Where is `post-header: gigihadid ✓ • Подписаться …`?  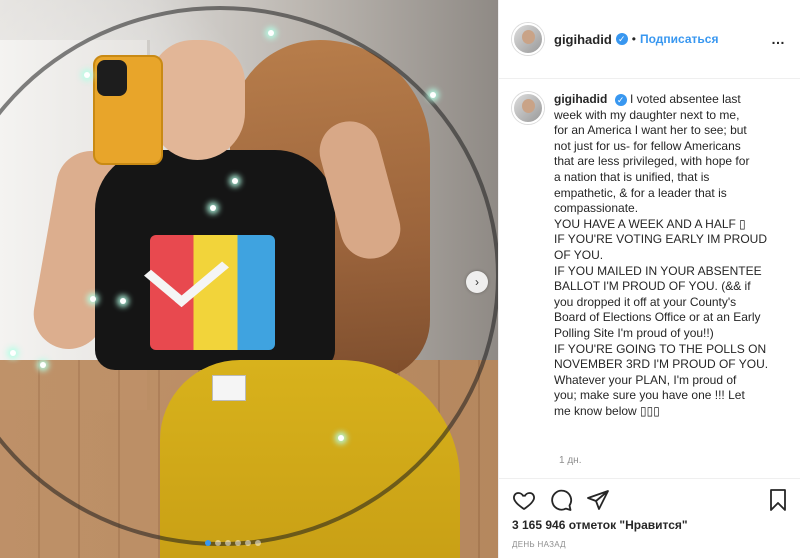 post-header: gigihadid ✓ • Подписаться … is located at coordinates (649, 39).